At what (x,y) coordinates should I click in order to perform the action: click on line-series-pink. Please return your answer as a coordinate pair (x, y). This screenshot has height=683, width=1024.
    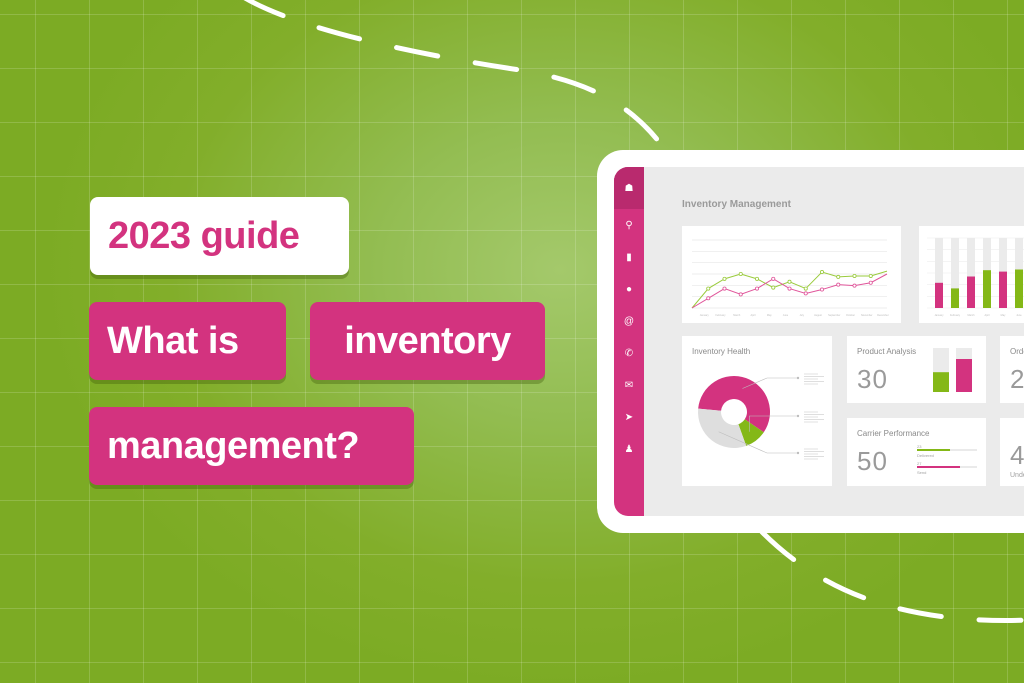
    Looking at the image, I should click on (789, 291).